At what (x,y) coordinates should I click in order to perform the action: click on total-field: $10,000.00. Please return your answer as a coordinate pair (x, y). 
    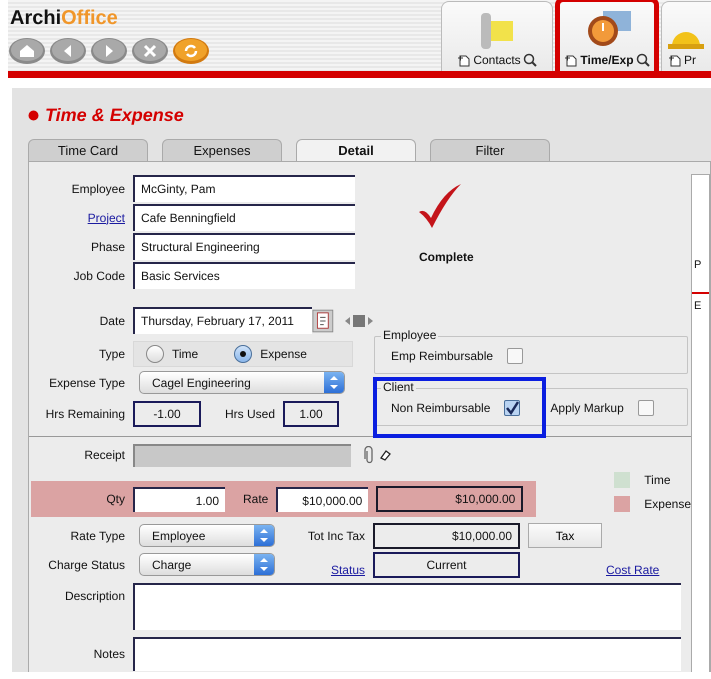
    Looking at the image, I should click on (446, 535).